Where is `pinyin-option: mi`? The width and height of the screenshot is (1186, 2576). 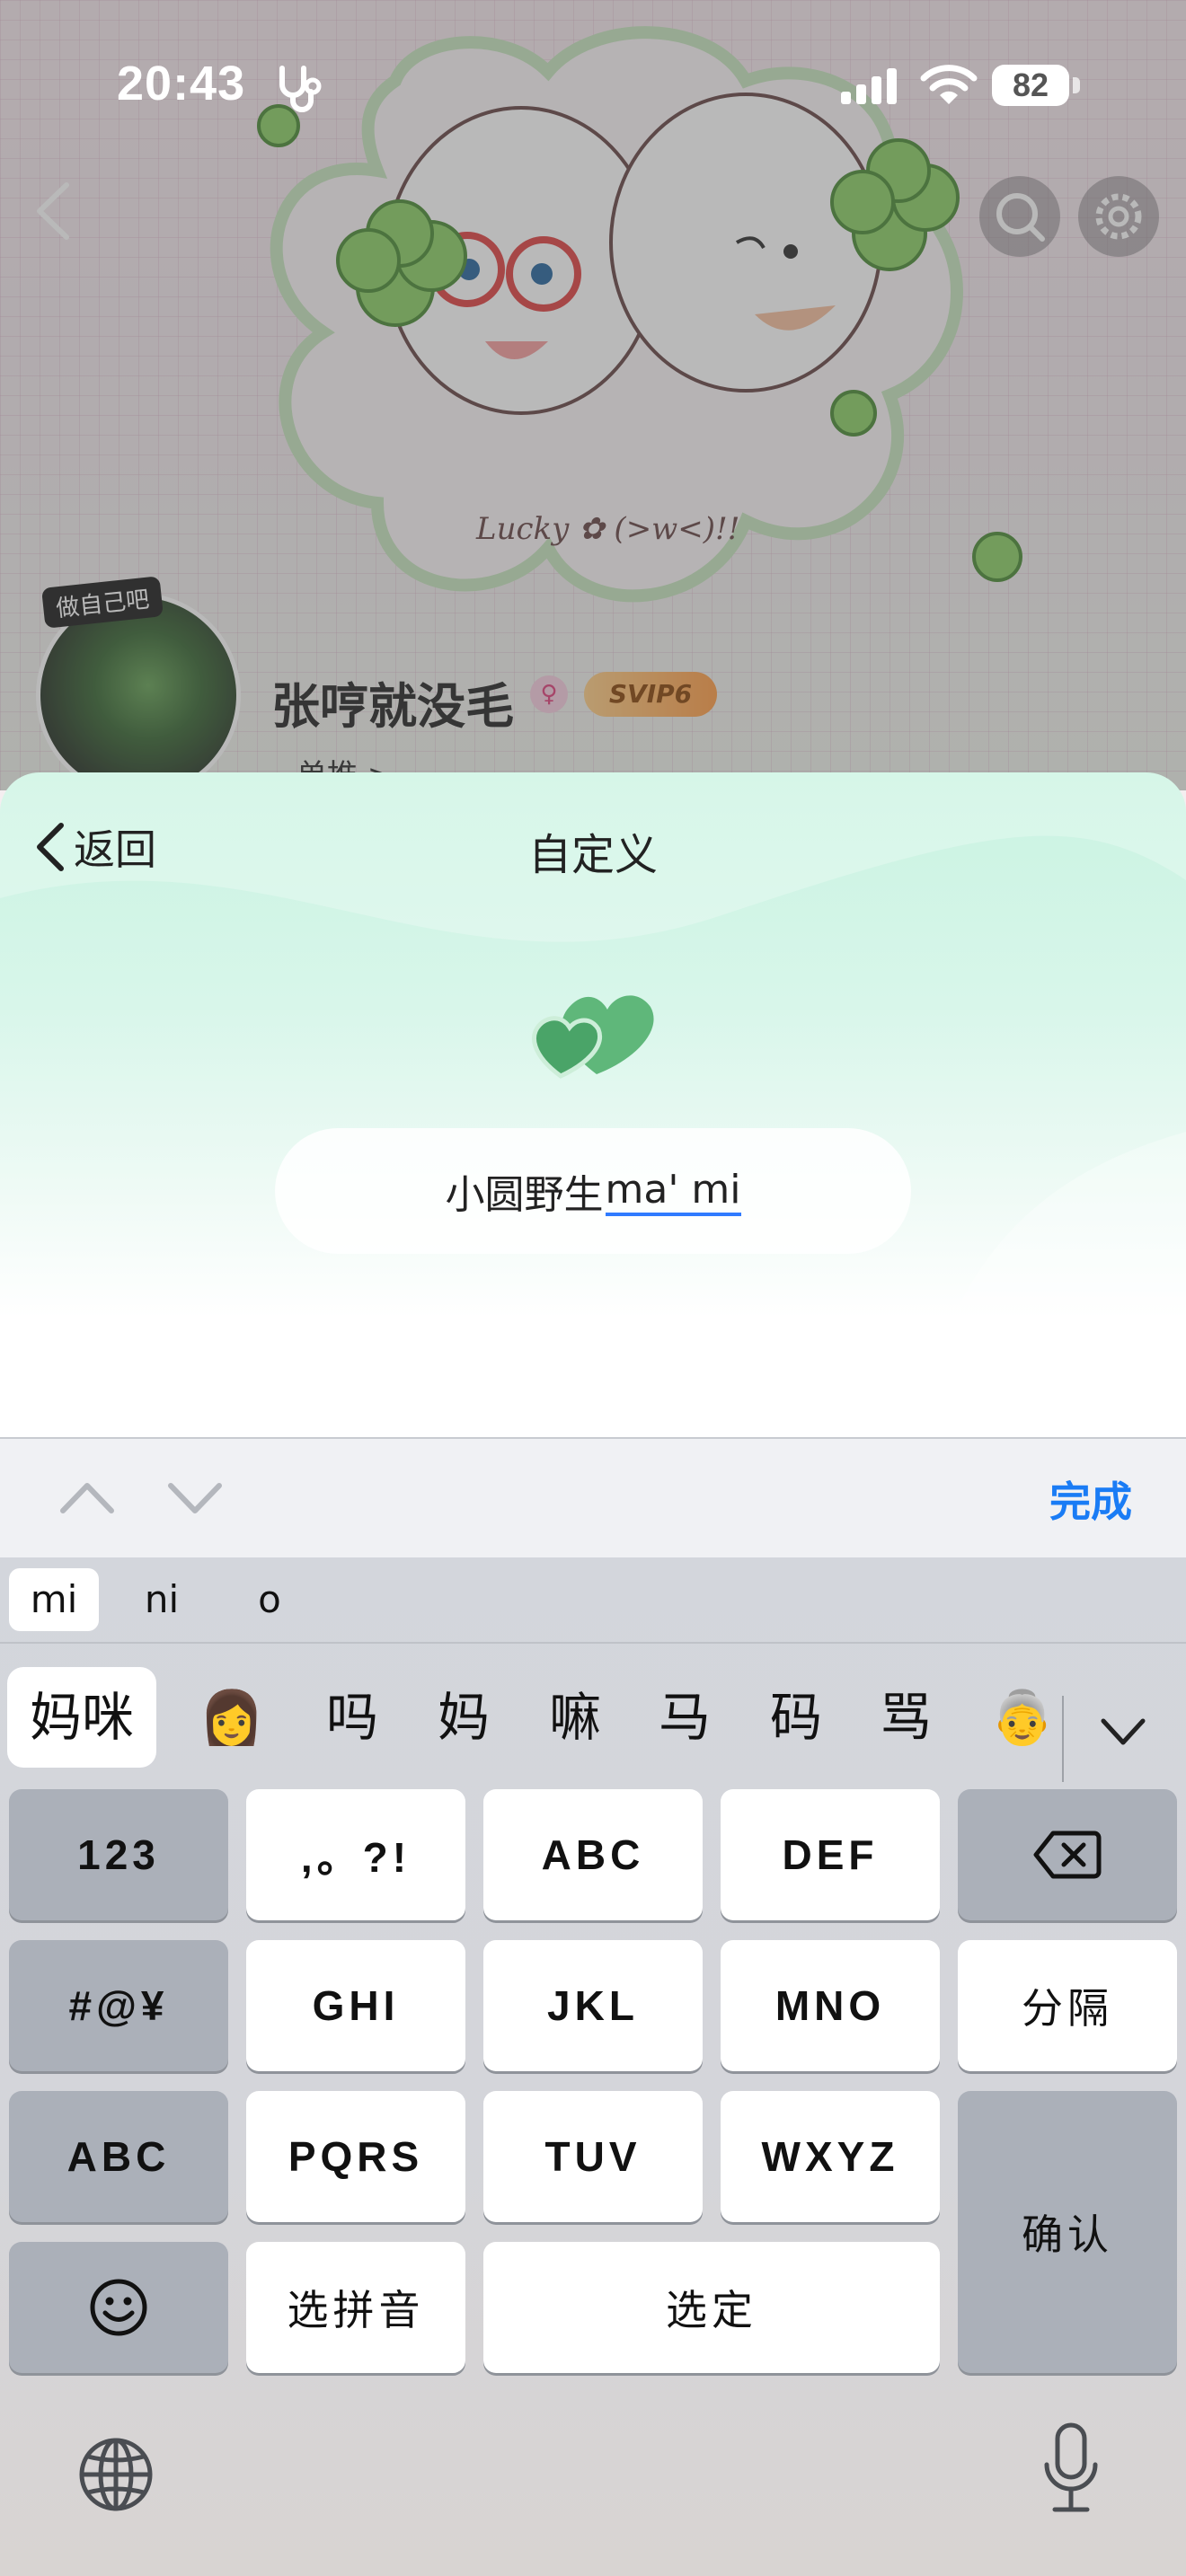
pinyin-option: mi is located at coordinates (54, 1599).